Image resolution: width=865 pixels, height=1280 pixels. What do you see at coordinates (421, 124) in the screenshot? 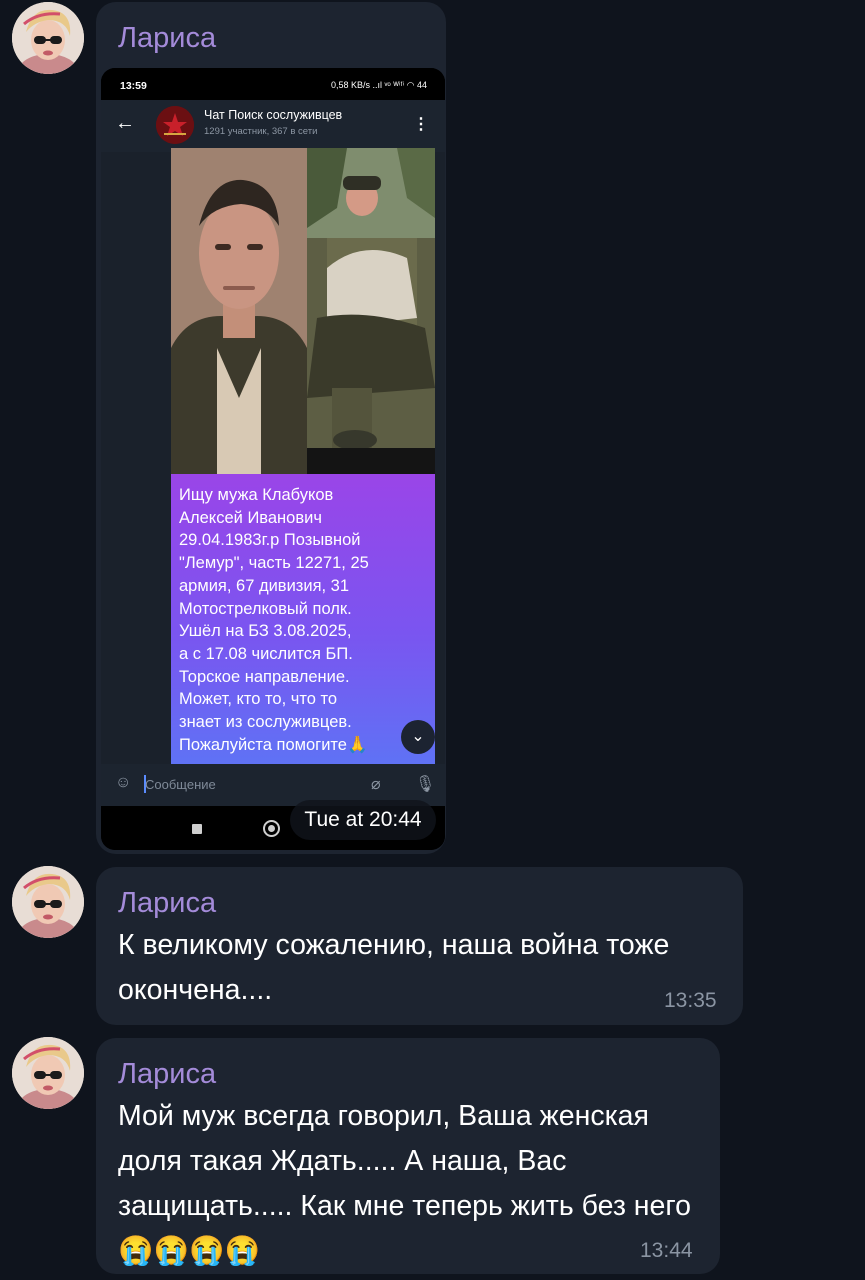
I see `more-vertical-icon: ⋮` at bounding box center [421, 124].